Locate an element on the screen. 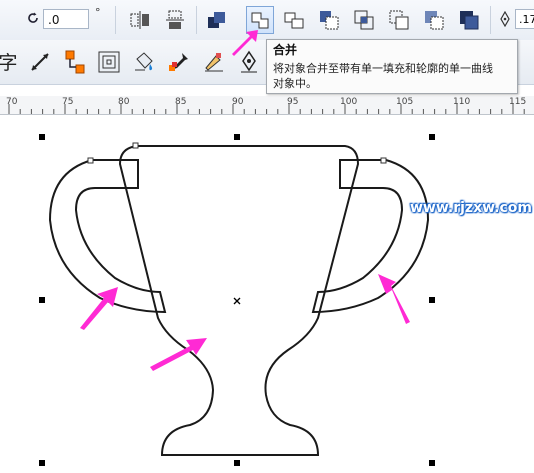  text-tool-button: 字 is located at coordinates (9, 61).